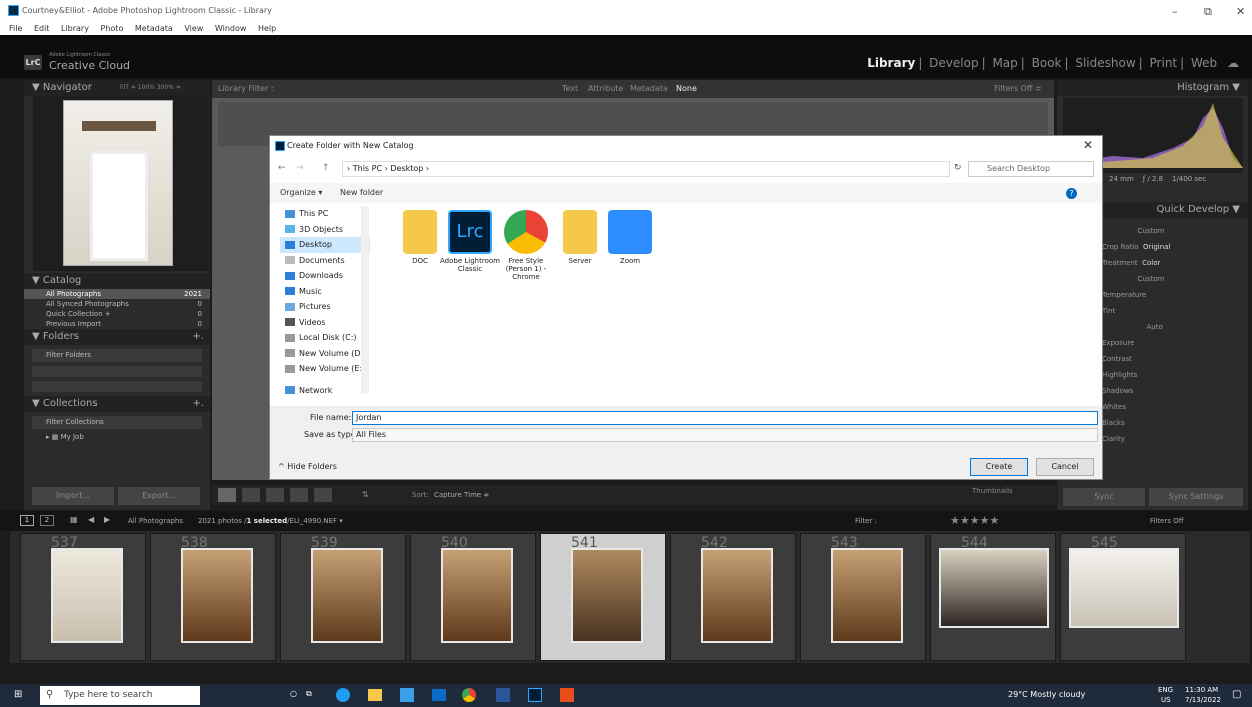 This screenshot has height=707, width=1252. I want to click on navigator-preview, so click(121, 183).